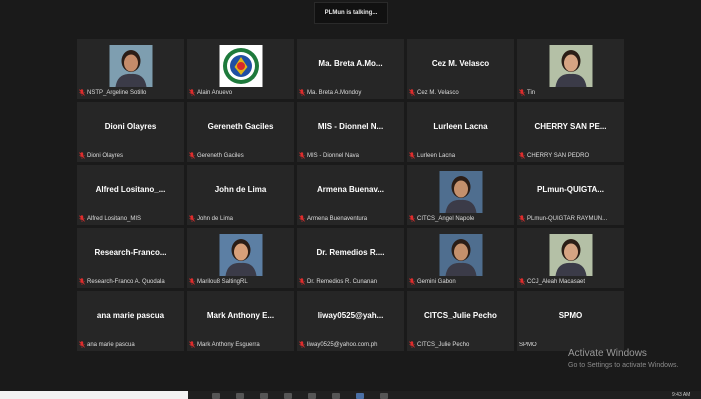 This screenshot has width=701, height=399. Describe the element at coordinates (570, 132) in the screenshot. I see `participant-tile: CHERRY SAN PE... CHERRY SAN PEDRO` at that location.